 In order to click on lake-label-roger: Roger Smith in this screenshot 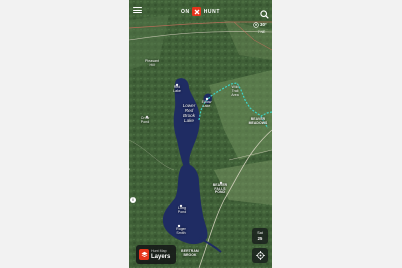, I will do `click(181, 231)`.